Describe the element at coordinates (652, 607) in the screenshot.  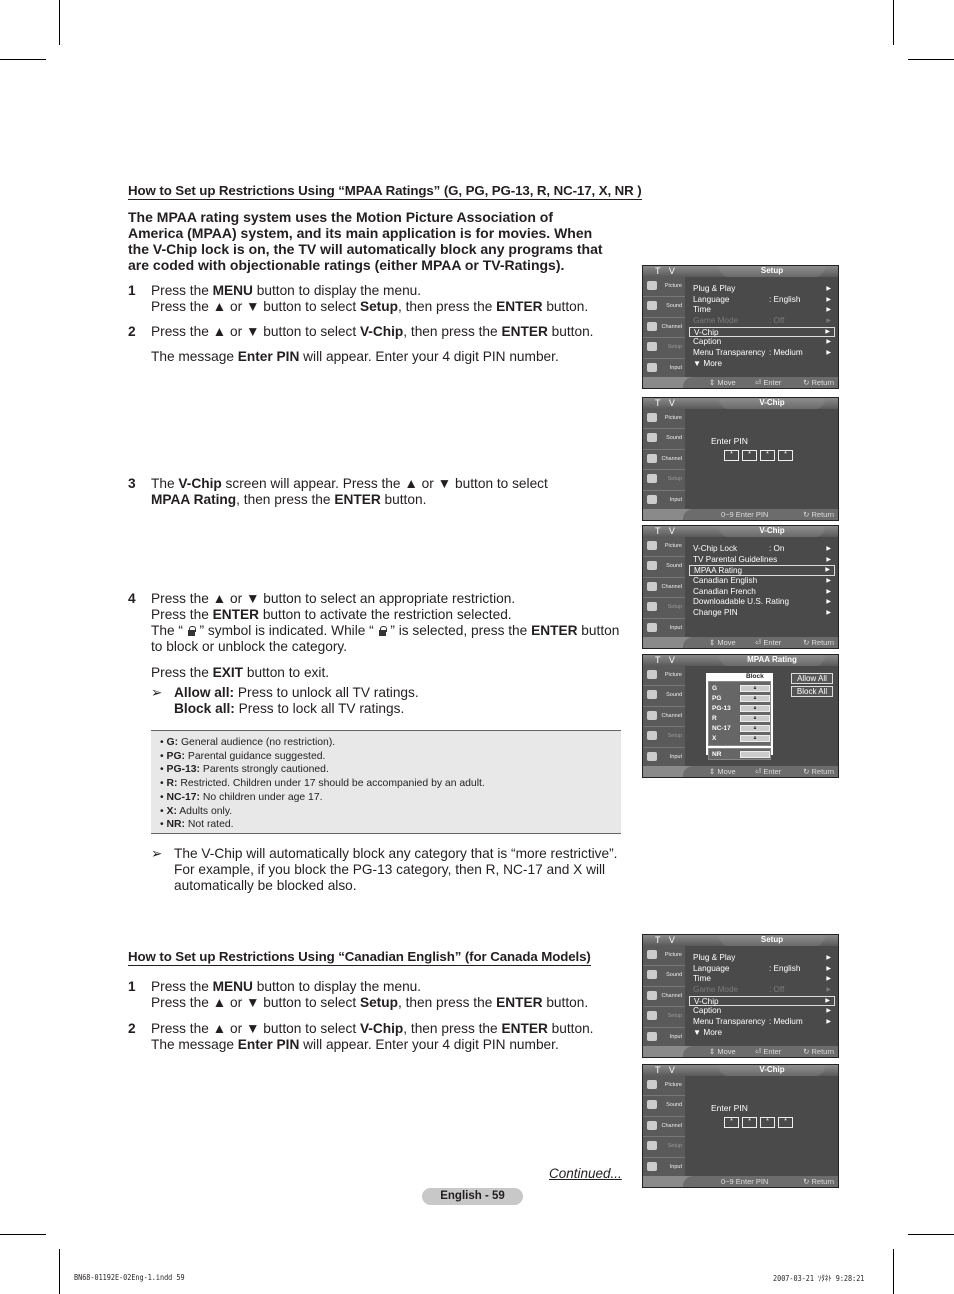
I see `setup-icon` at that location.